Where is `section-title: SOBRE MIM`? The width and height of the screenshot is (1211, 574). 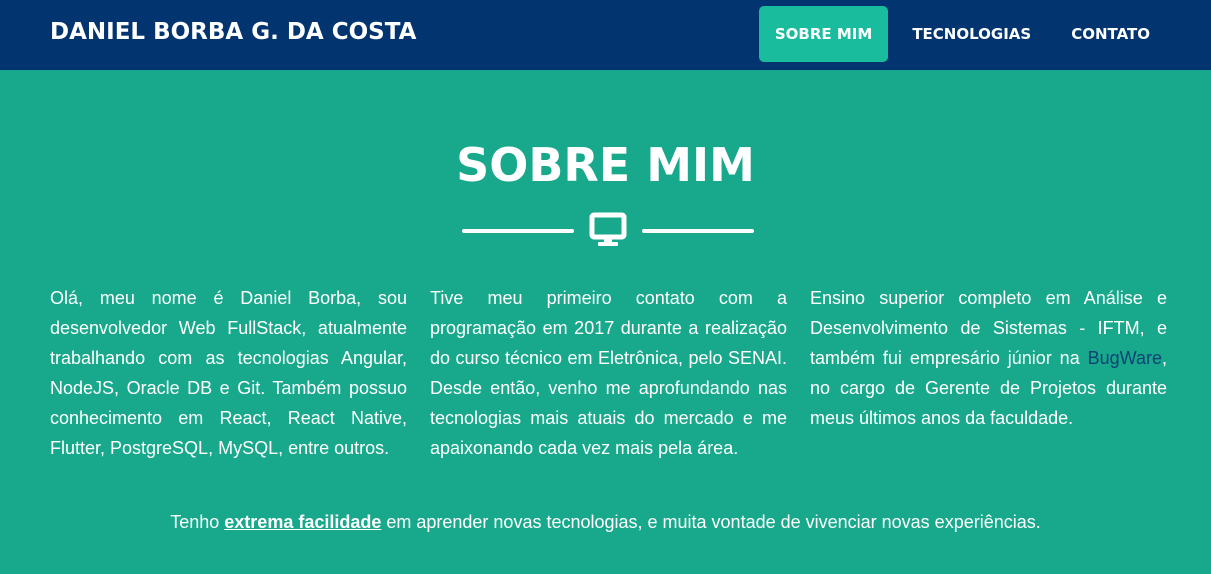
section-title: SOBRE MIM is located at coordinates (605, 165).